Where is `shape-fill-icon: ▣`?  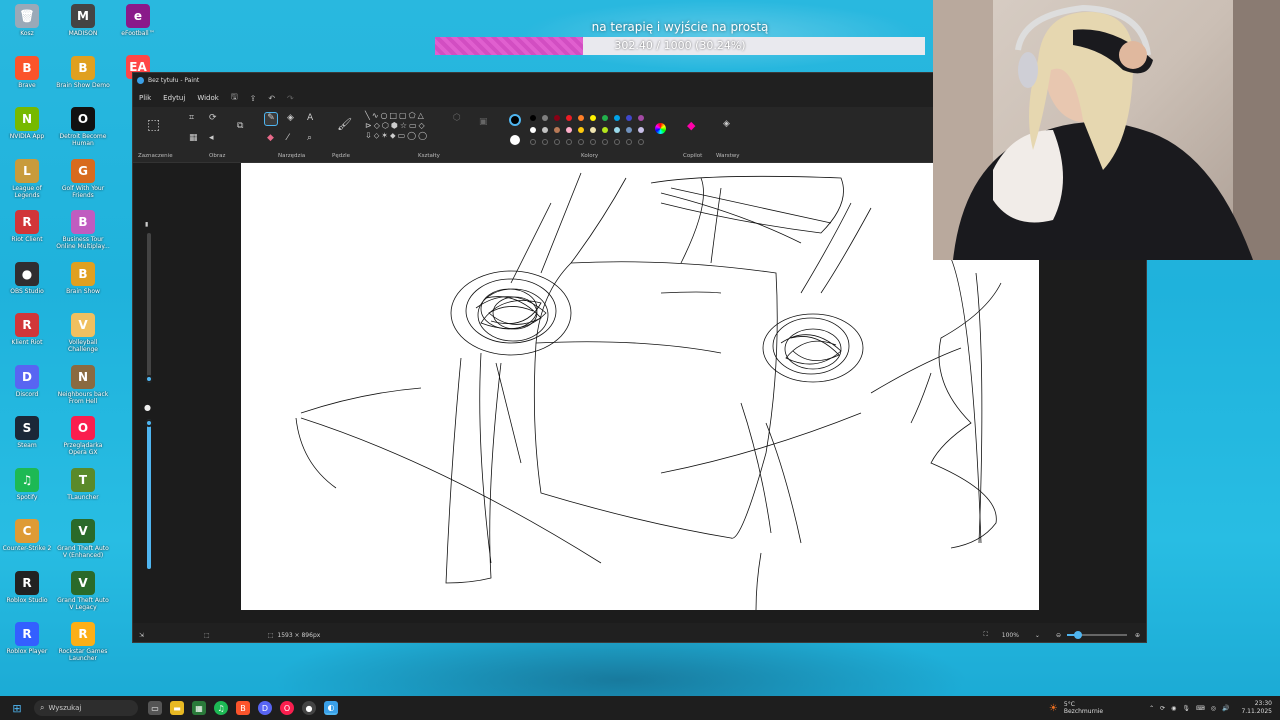 shape-fill-icon: ▣ is located at coordinates (483, 122).